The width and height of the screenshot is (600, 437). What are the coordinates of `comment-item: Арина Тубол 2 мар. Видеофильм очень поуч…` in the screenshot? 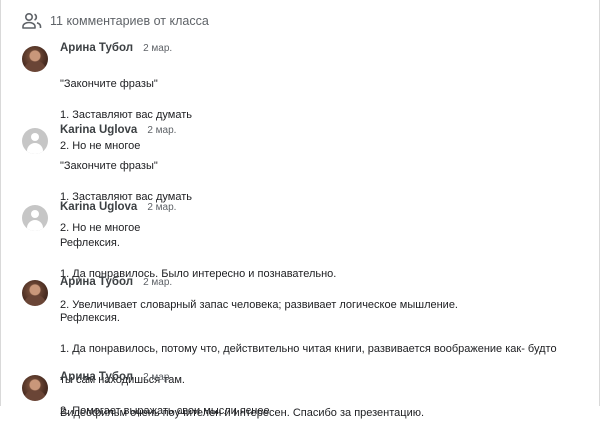 It's located at (306, 395).